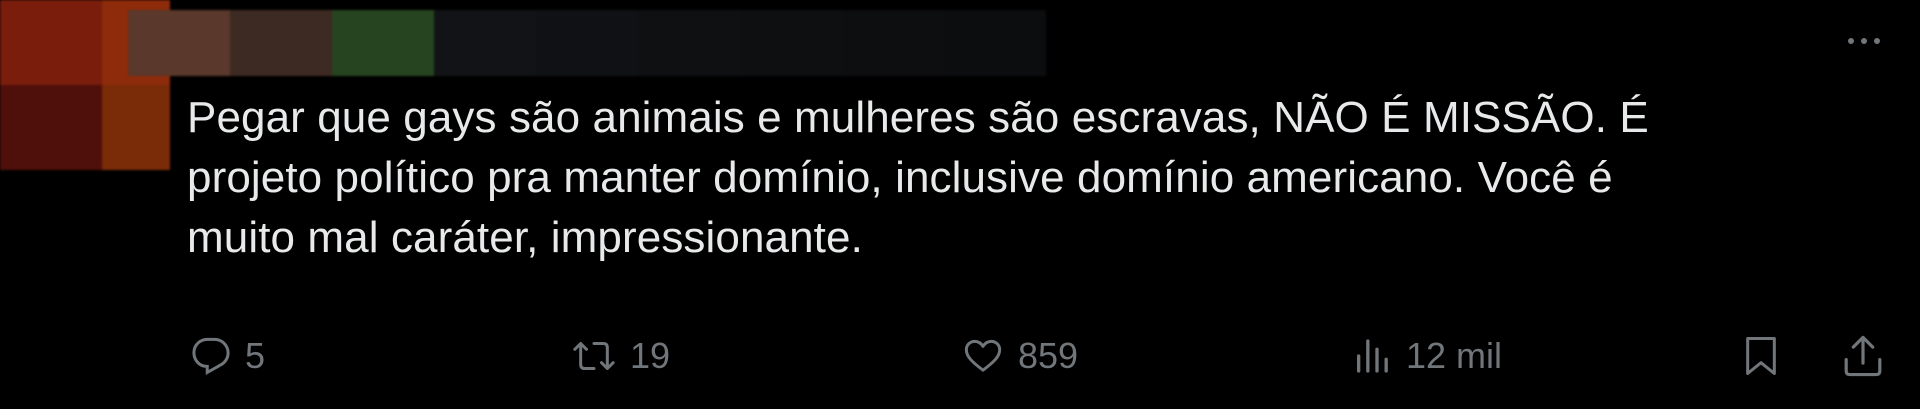  I want to click on like-button: 859, so click(1020, 356).